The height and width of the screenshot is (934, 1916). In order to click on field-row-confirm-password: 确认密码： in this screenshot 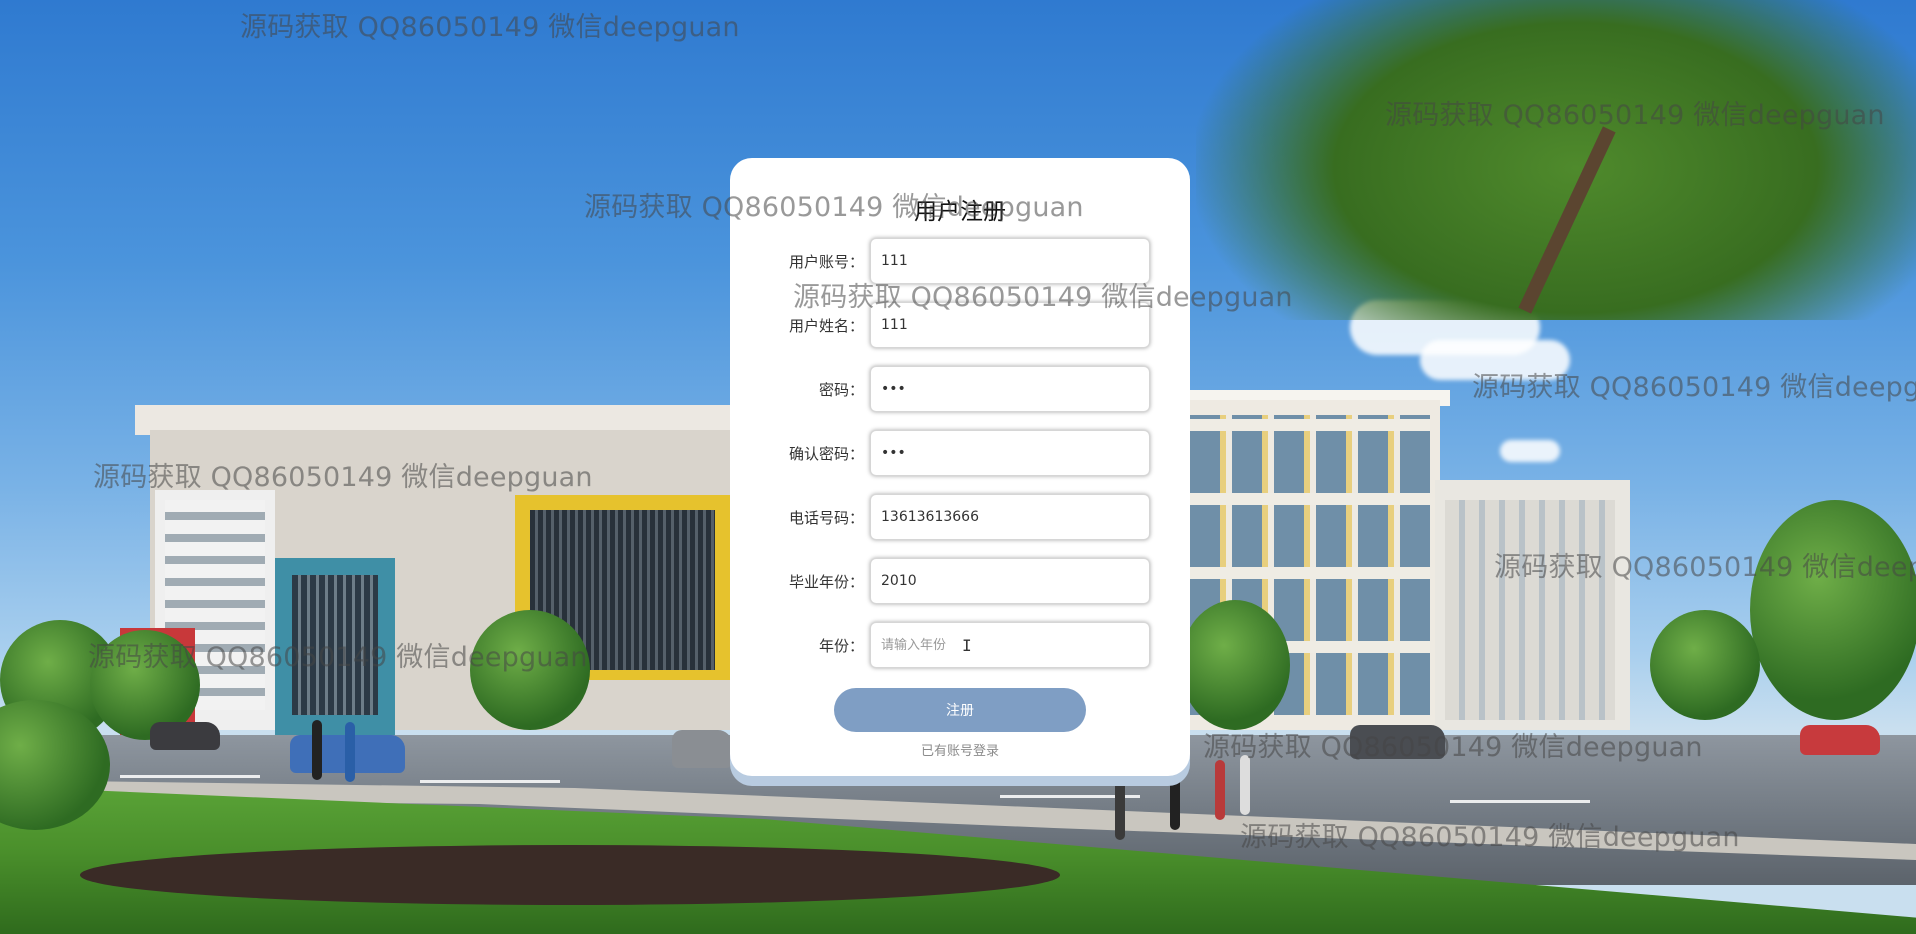, I will do `click(960, 453)`.